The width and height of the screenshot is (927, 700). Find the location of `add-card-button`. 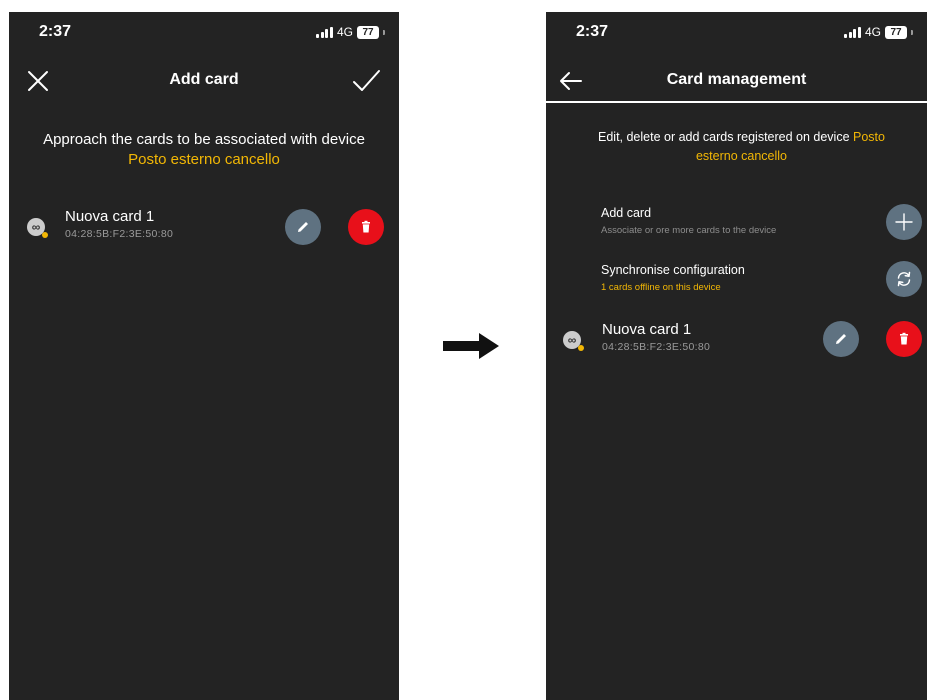

add-card-button is located at coordinates (904, 222).